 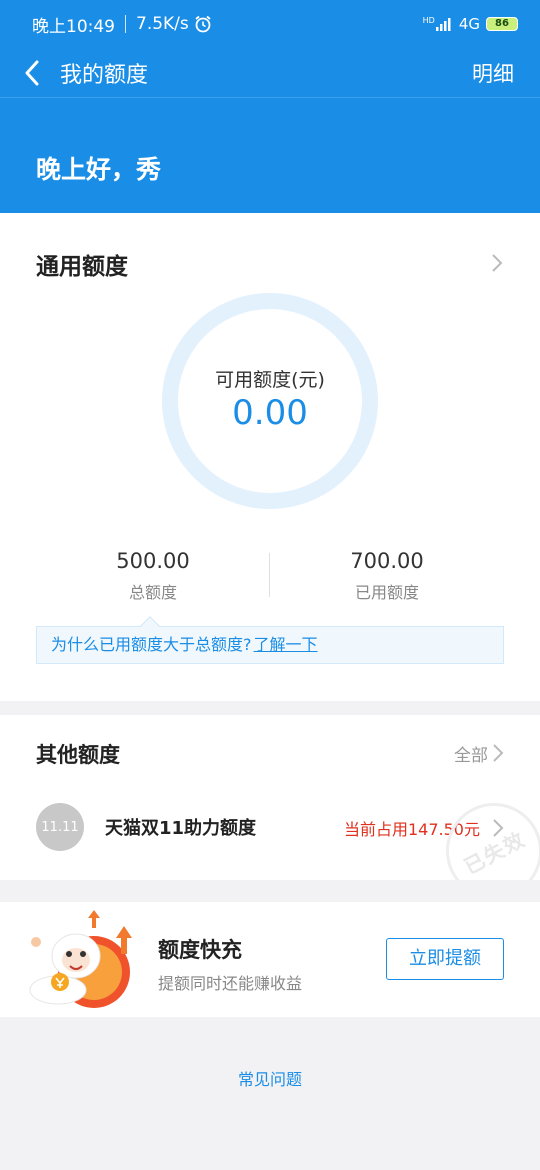 I want to click on status-right: HD 4G 86, so click(x=470, y=24).